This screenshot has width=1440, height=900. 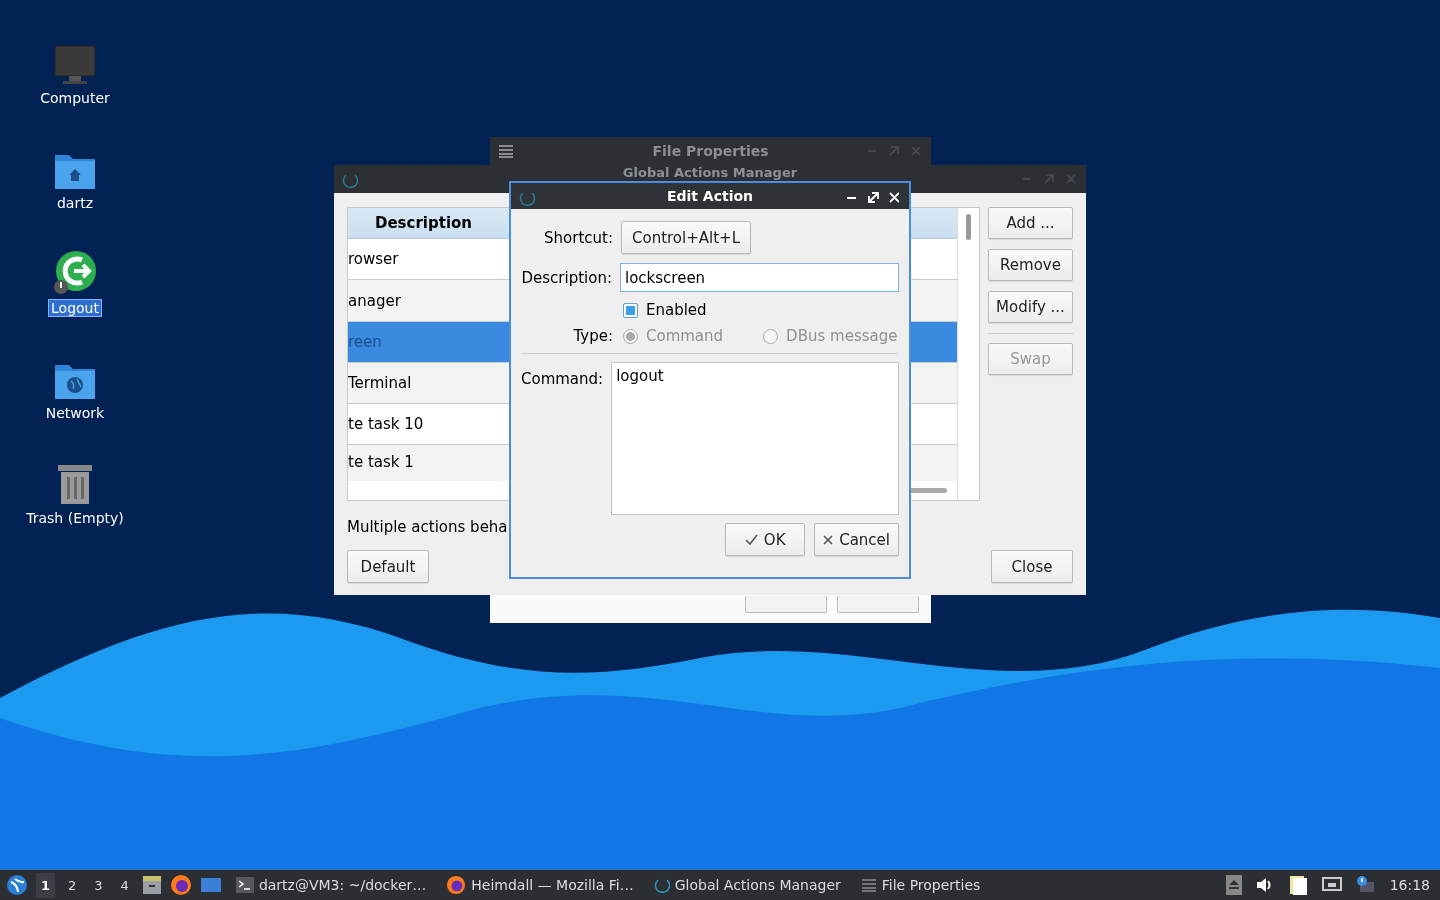 I want to click on workspace-button: 1, so click(x=46, y=885).